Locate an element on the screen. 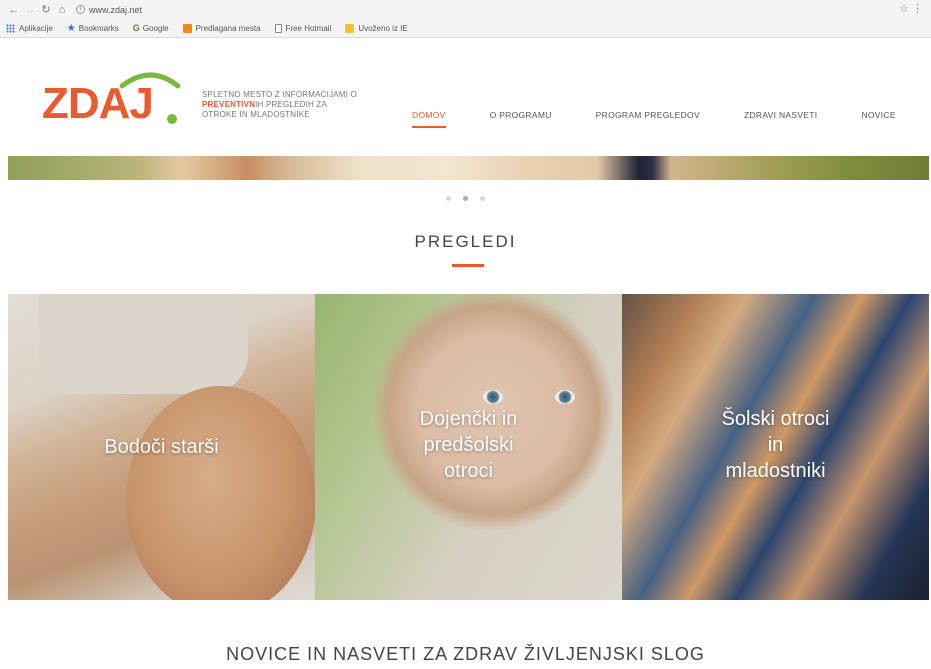  slider-dot-active is located at coordinates (465, 198).